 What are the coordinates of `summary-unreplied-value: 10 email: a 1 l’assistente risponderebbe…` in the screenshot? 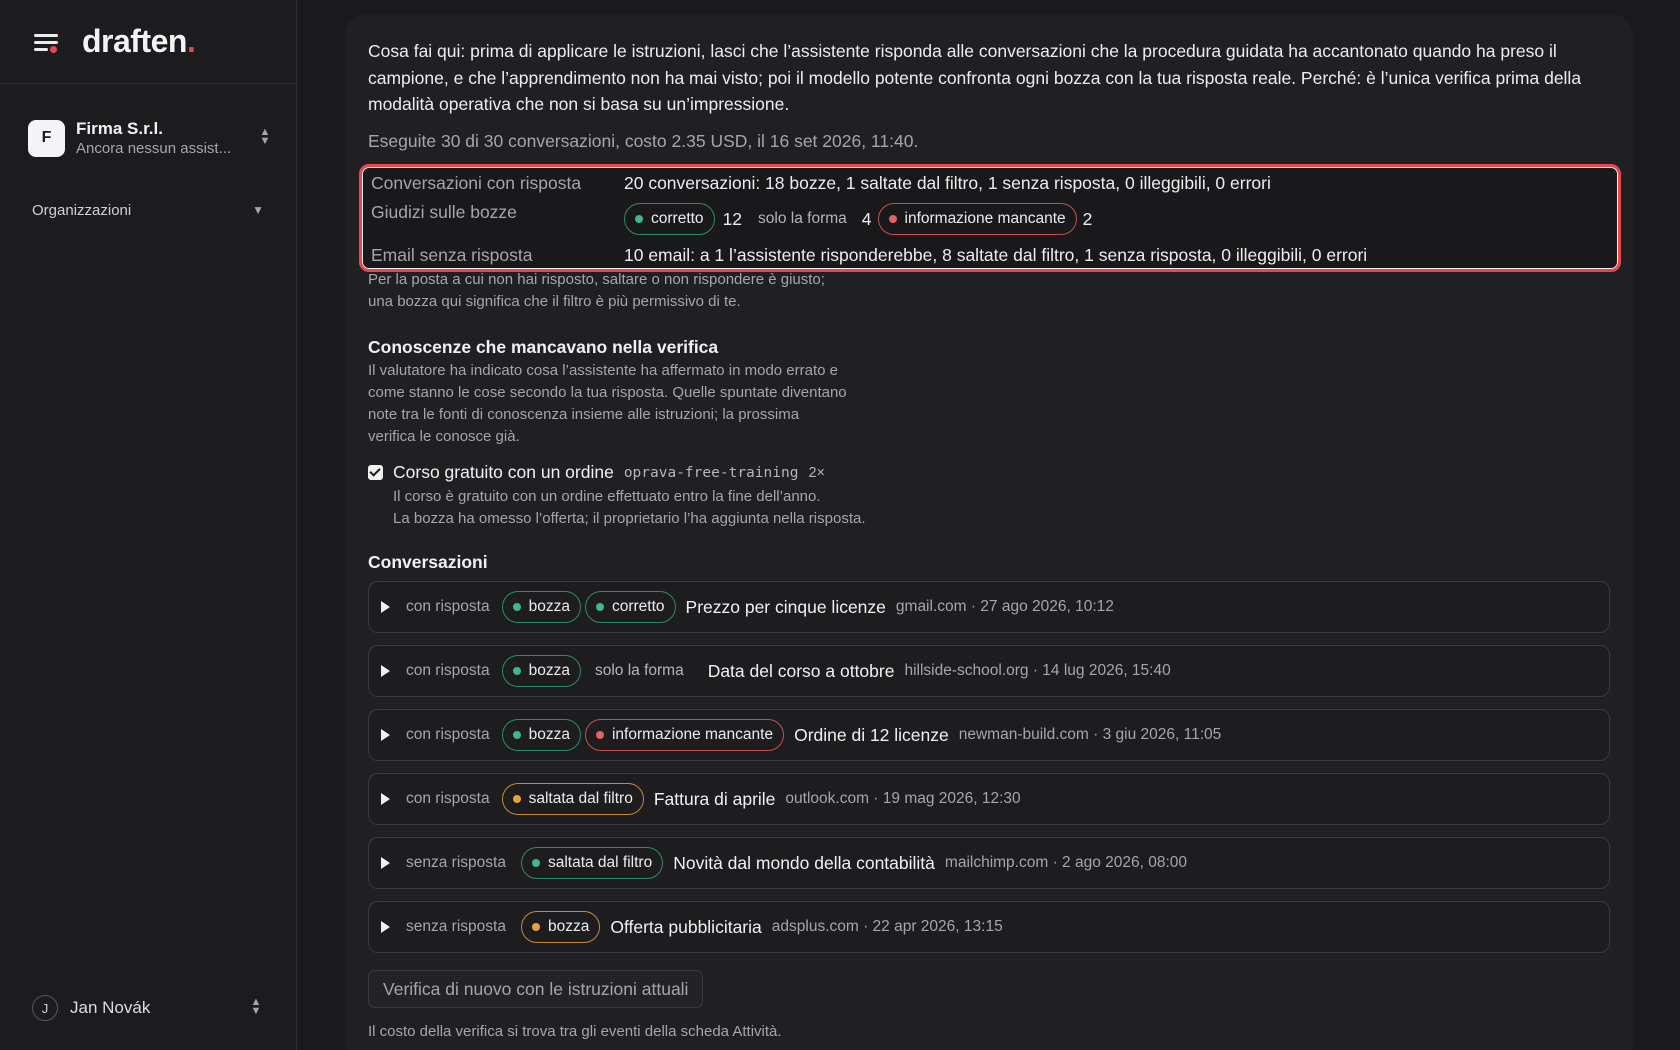 It's located at (996, 255).